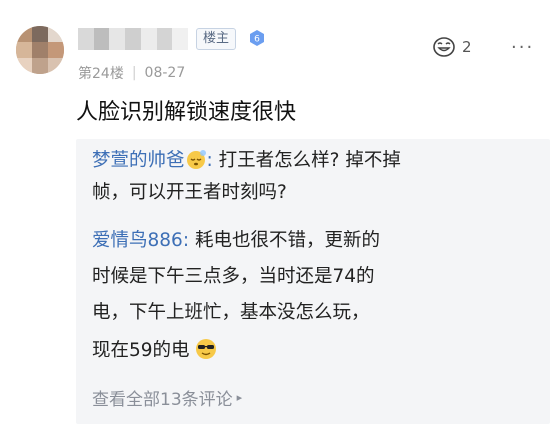 The width and height of the screenshot is (554, 443). I want to click on view-all-comments-link: 查看全部13条评论 ▸, so click(167, 397).